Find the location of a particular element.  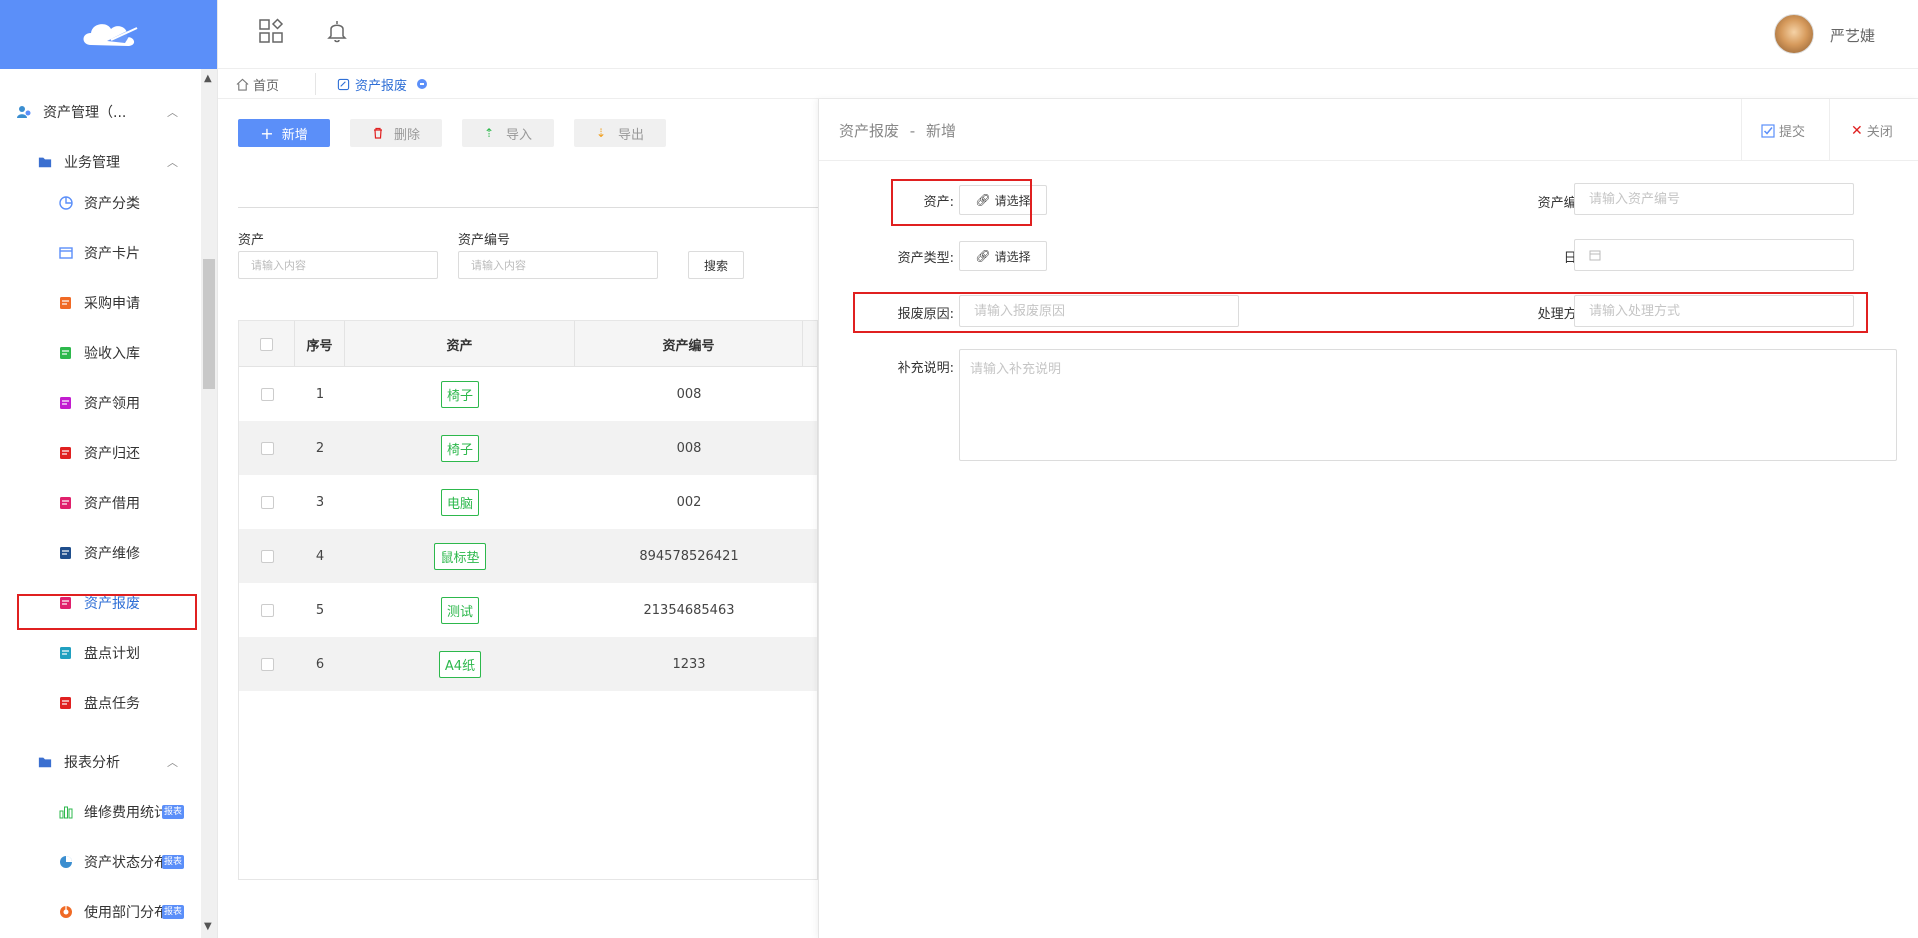

table-row: 4 鼠标垫 894578526421 is located at coordinates (528, 556).